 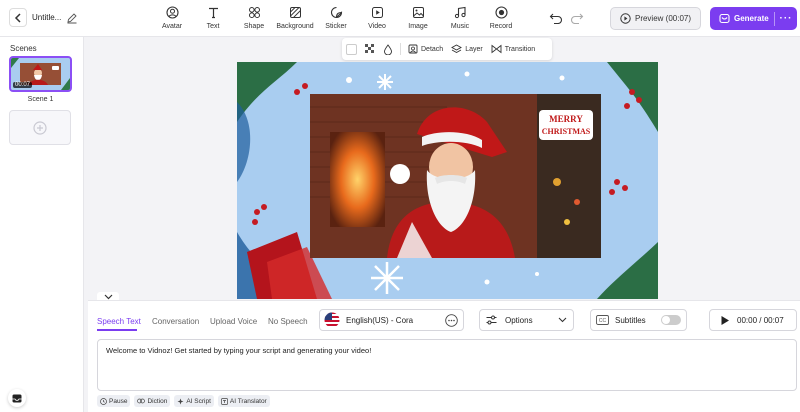 I want to click on options-label: Options, so click(x=519, y=320).